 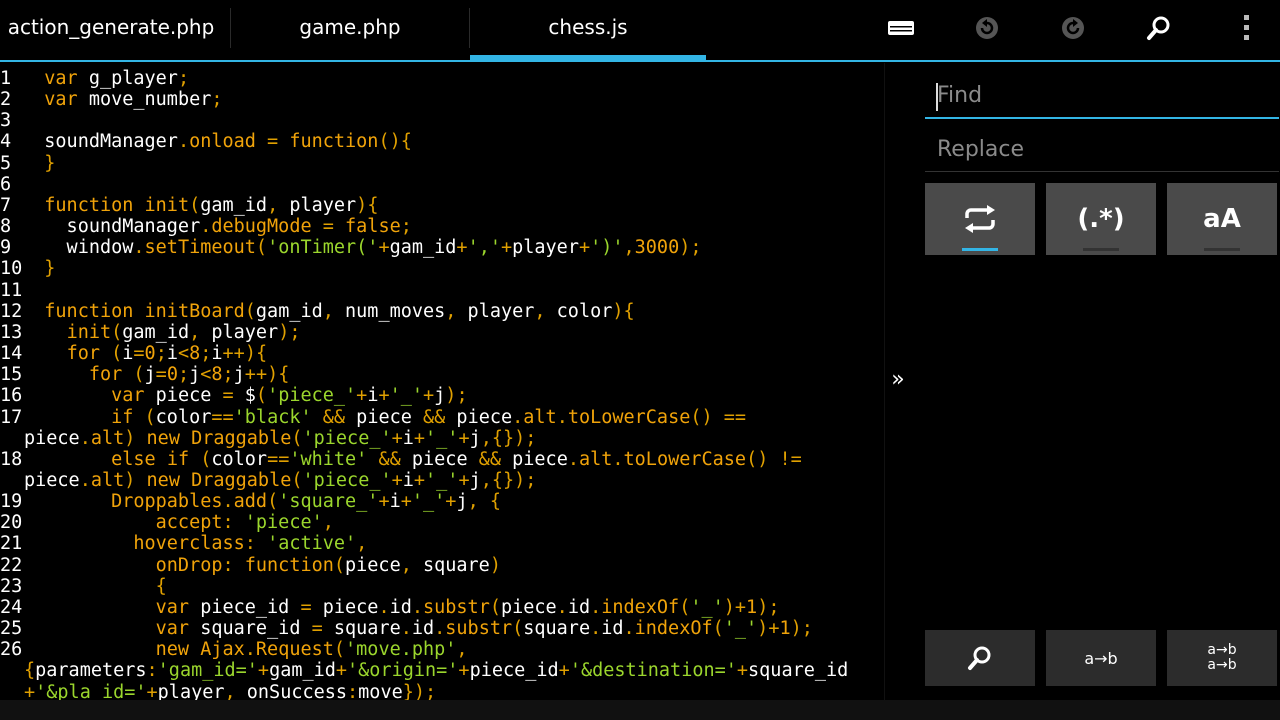 I want to click on code-line: 21 hoverclass: 'active',, so click(x=183, y=543).